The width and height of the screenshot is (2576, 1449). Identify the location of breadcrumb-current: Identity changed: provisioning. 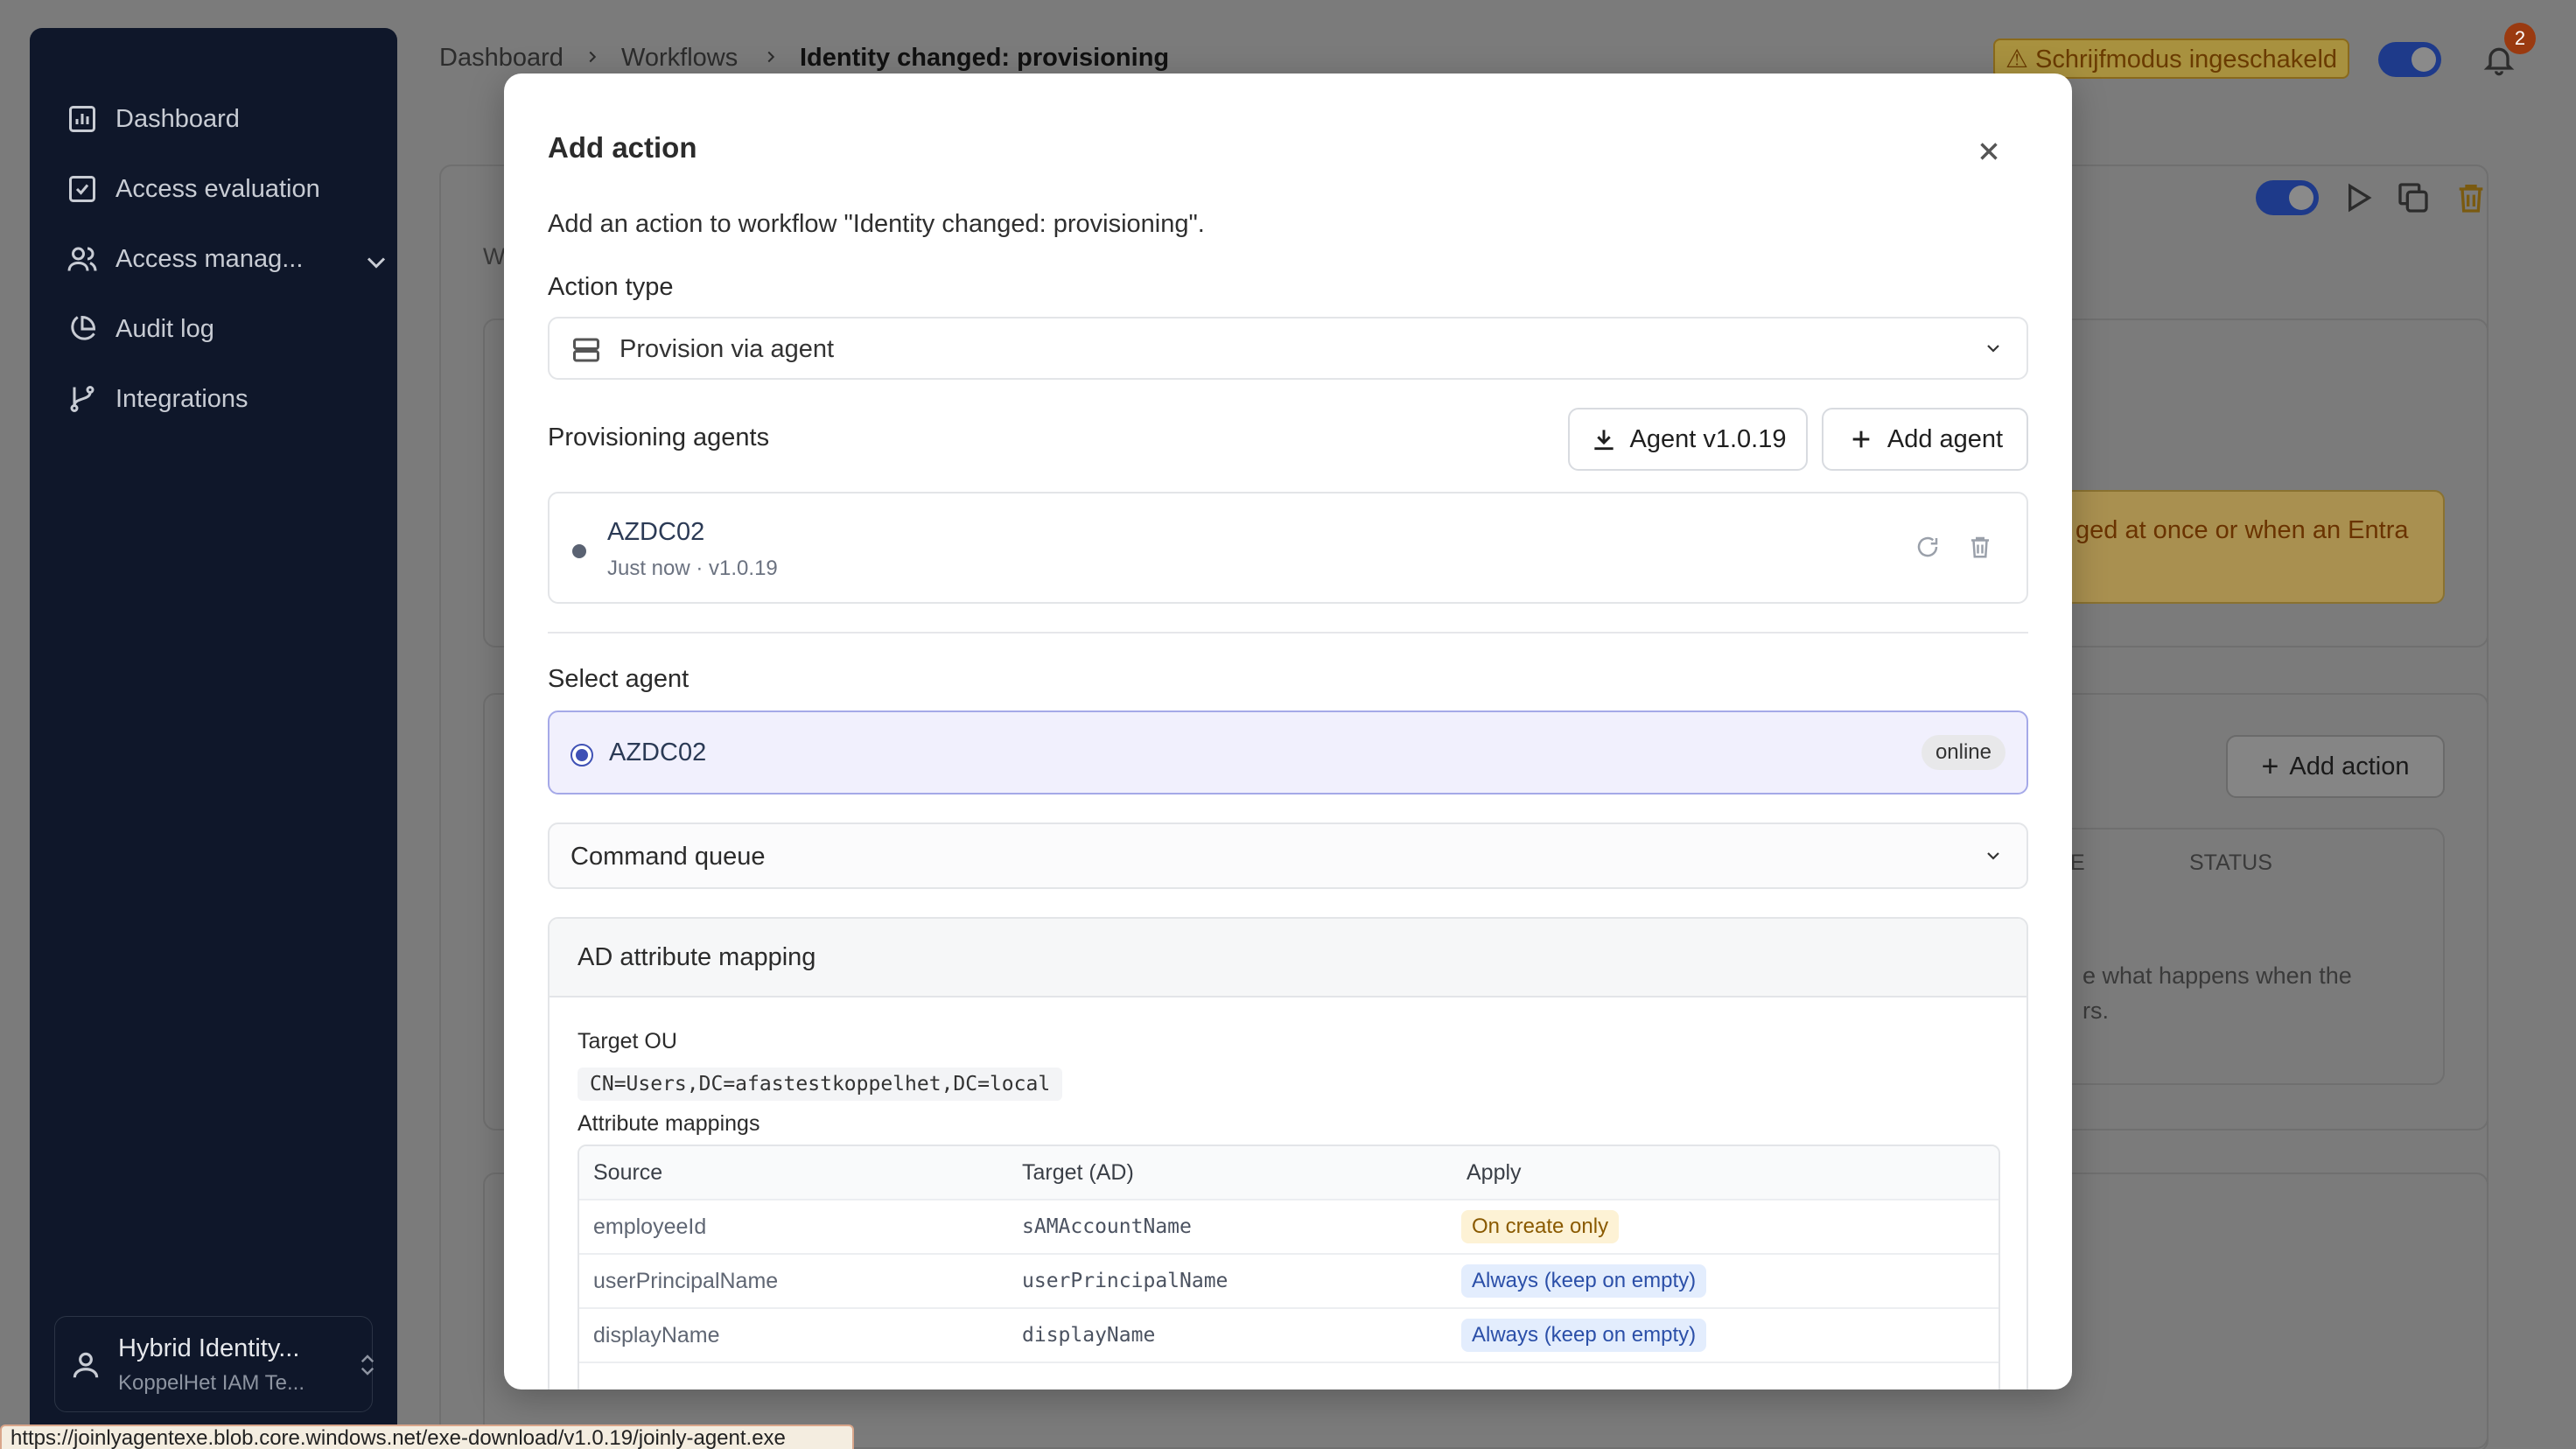
(985, 58).